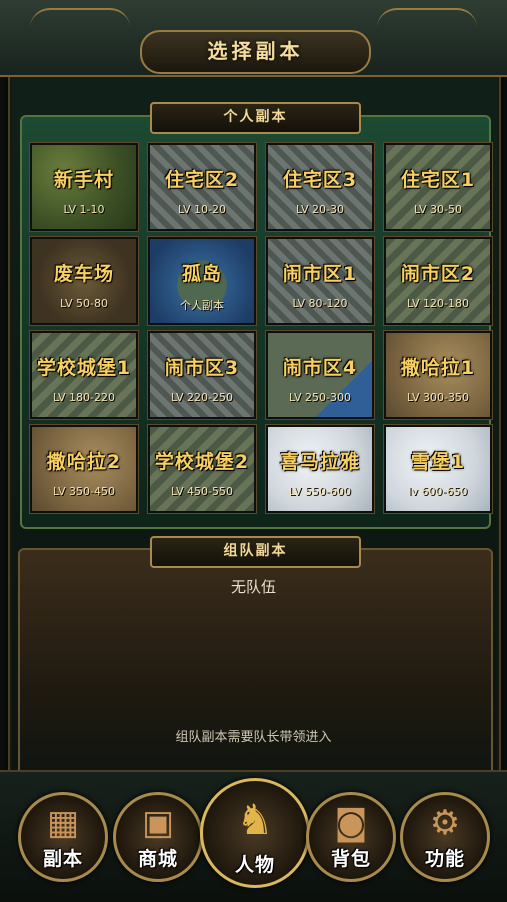 Image resolution: width=507 pixels, height=902 pixels. I want to click on dungeon-level: lv 600-650, so click(438, 491).